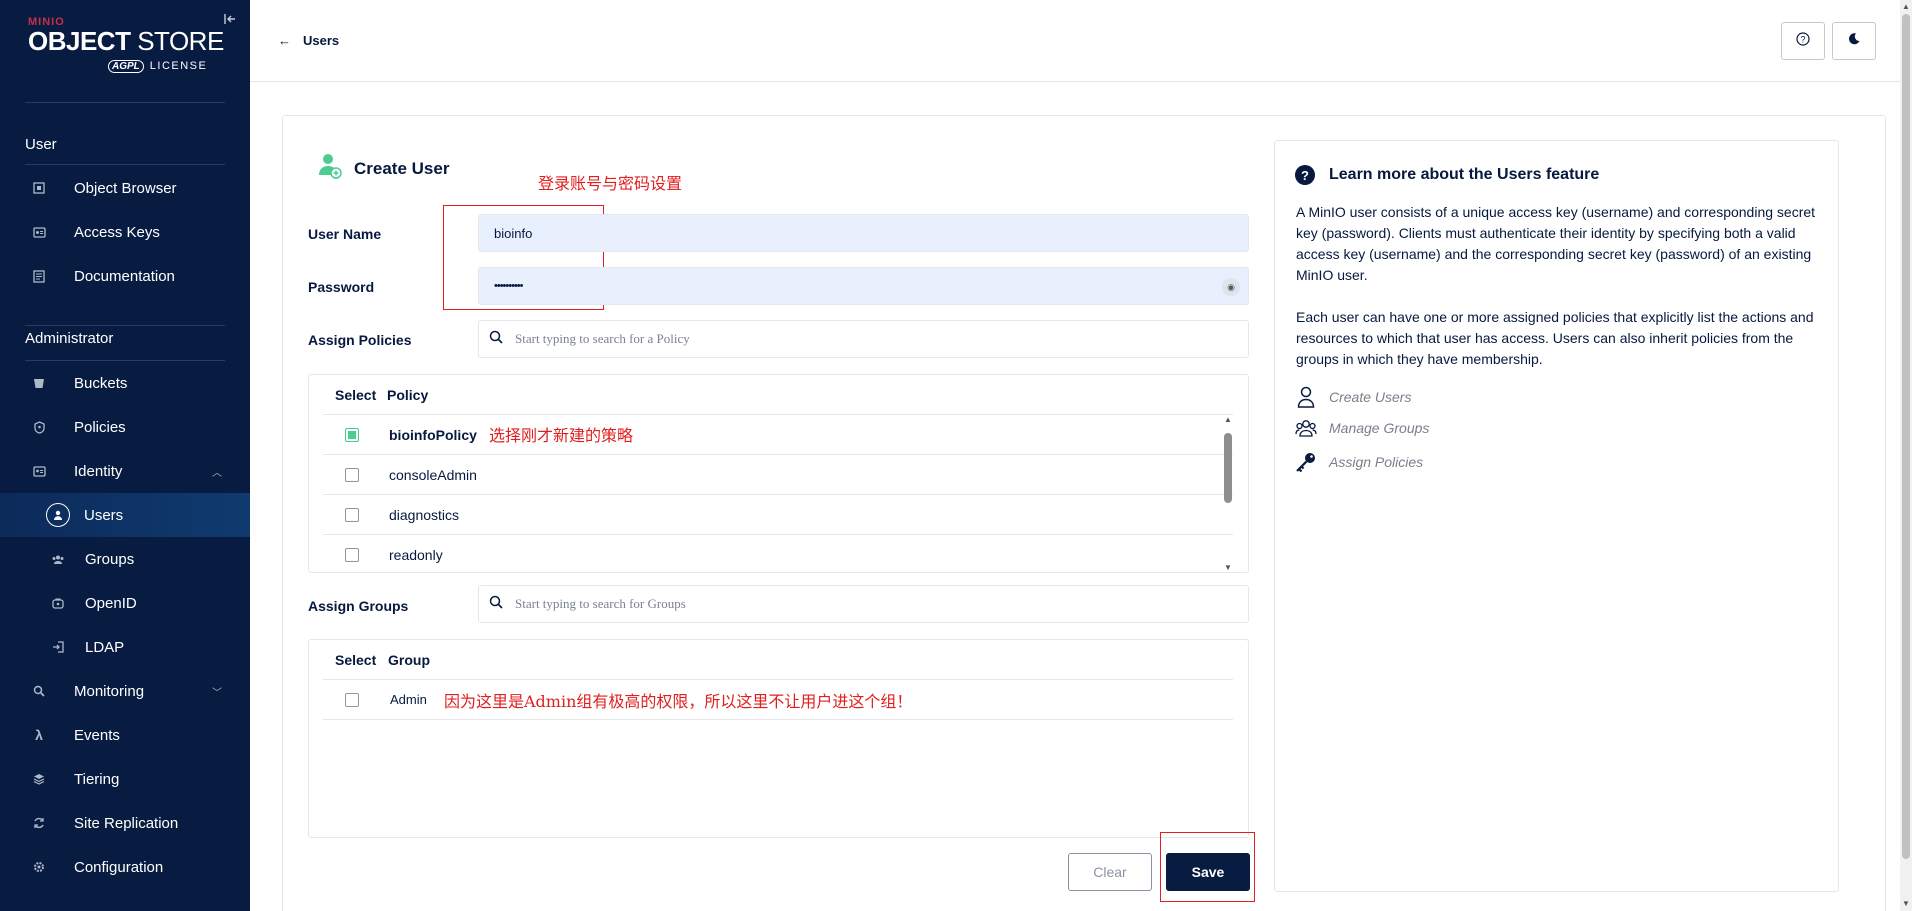 The height and width of the screenshot is (911, 1912). Describe the element at coordinates (39, 188) in the screenshot. I see `object-browser-icon` at that location.